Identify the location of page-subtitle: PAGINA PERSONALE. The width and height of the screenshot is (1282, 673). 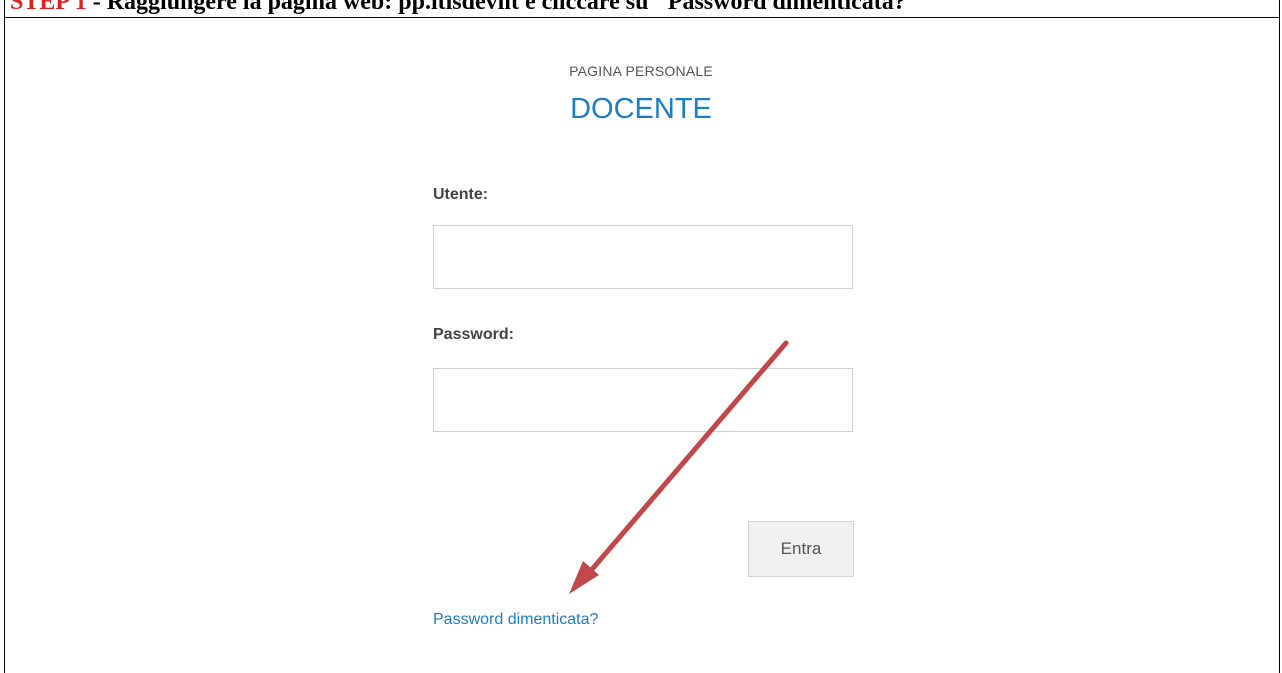
(641, 71).